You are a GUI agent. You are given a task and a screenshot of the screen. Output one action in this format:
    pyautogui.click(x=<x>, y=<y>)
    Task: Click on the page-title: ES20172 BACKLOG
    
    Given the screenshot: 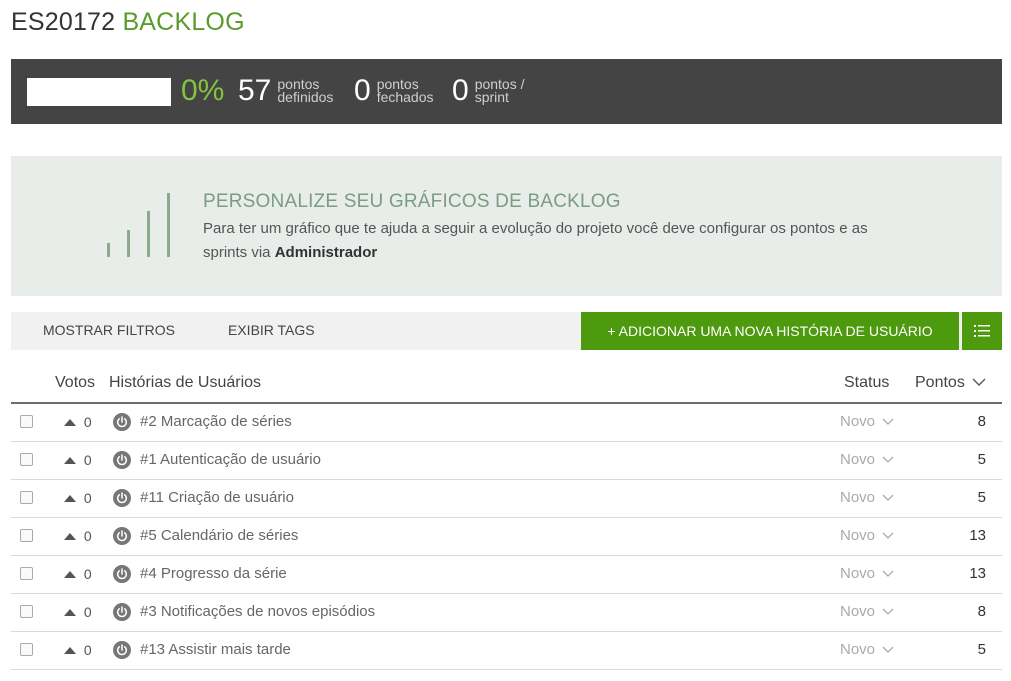 What is the action you would take?
    pyautogui.click(x=128, y=22)
    